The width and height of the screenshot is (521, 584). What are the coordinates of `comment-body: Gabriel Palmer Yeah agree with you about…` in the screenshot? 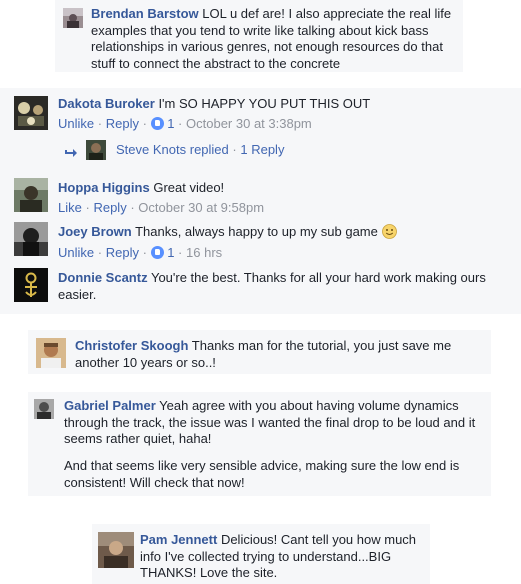 It's located at (274, 423).